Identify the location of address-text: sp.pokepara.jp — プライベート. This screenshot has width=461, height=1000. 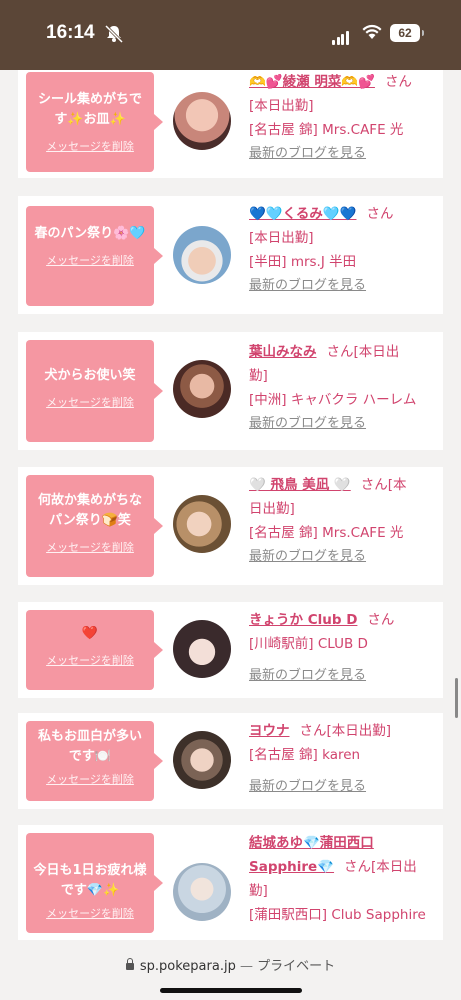
(230, 964).